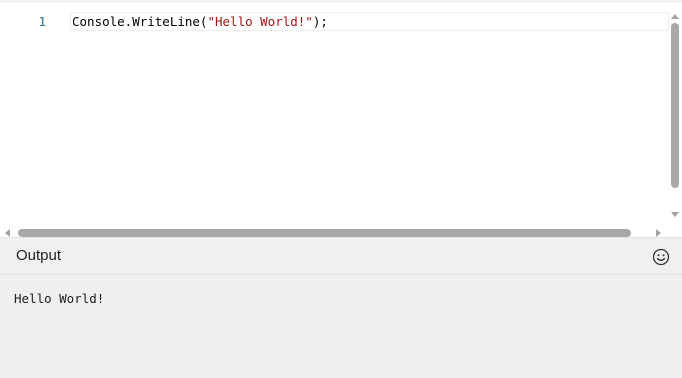  I want to click on vertical-scroll-thumb, so click(675, 105).